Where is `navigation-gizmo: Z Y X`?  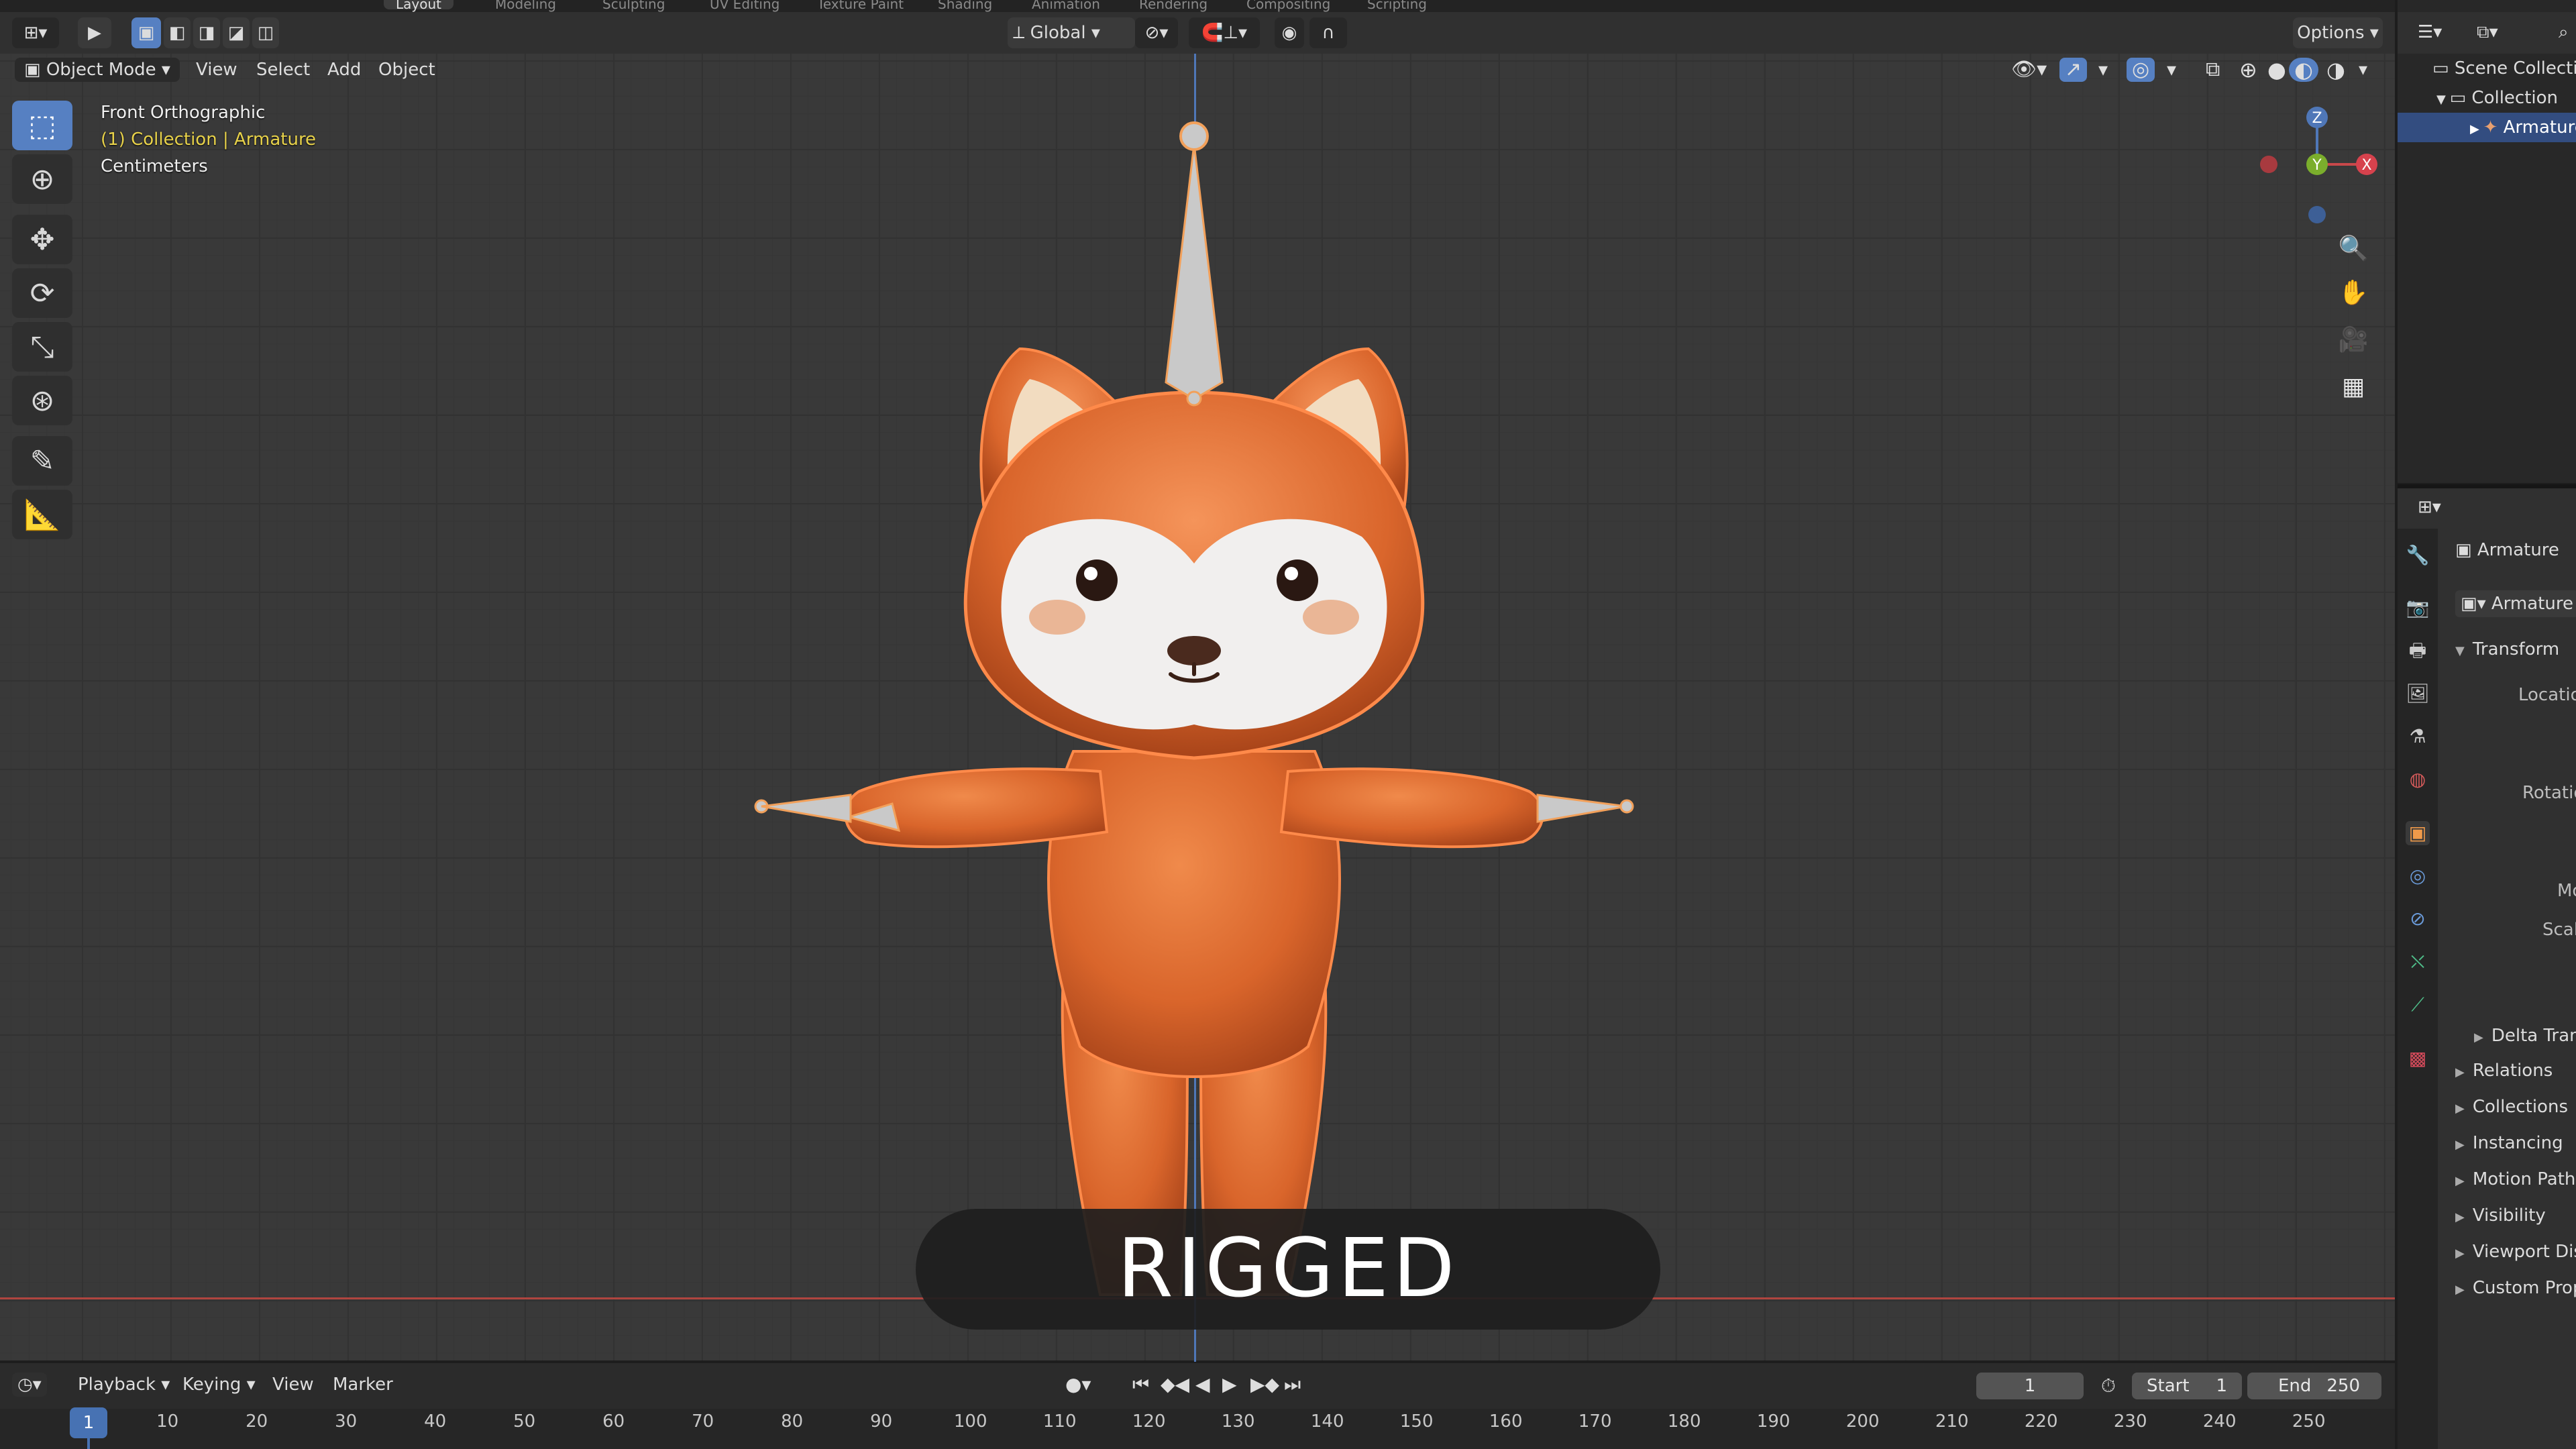 navigation-gizmo: Z Y X is located at coordinates (2314, 161).